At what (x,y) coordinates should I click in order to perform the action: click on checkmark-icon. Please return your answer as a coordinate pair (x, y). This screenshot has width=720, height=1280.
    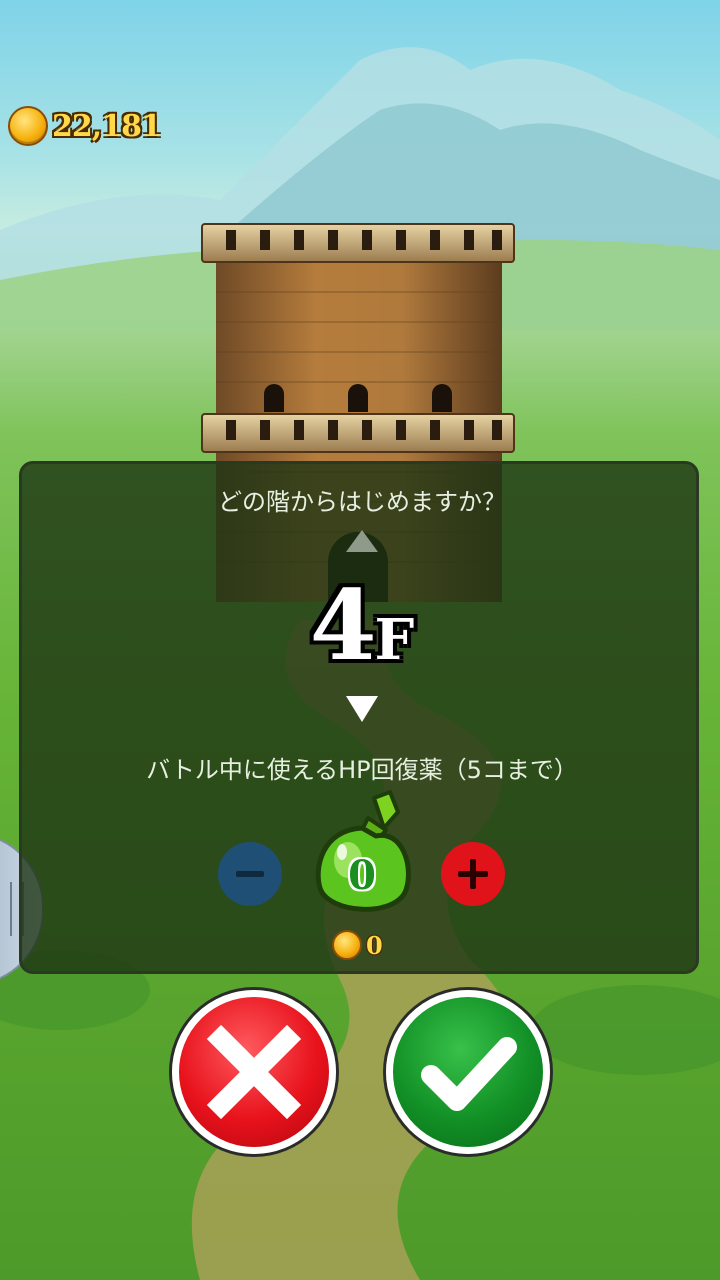
    Looking at the image, I should click on (469, 1074).